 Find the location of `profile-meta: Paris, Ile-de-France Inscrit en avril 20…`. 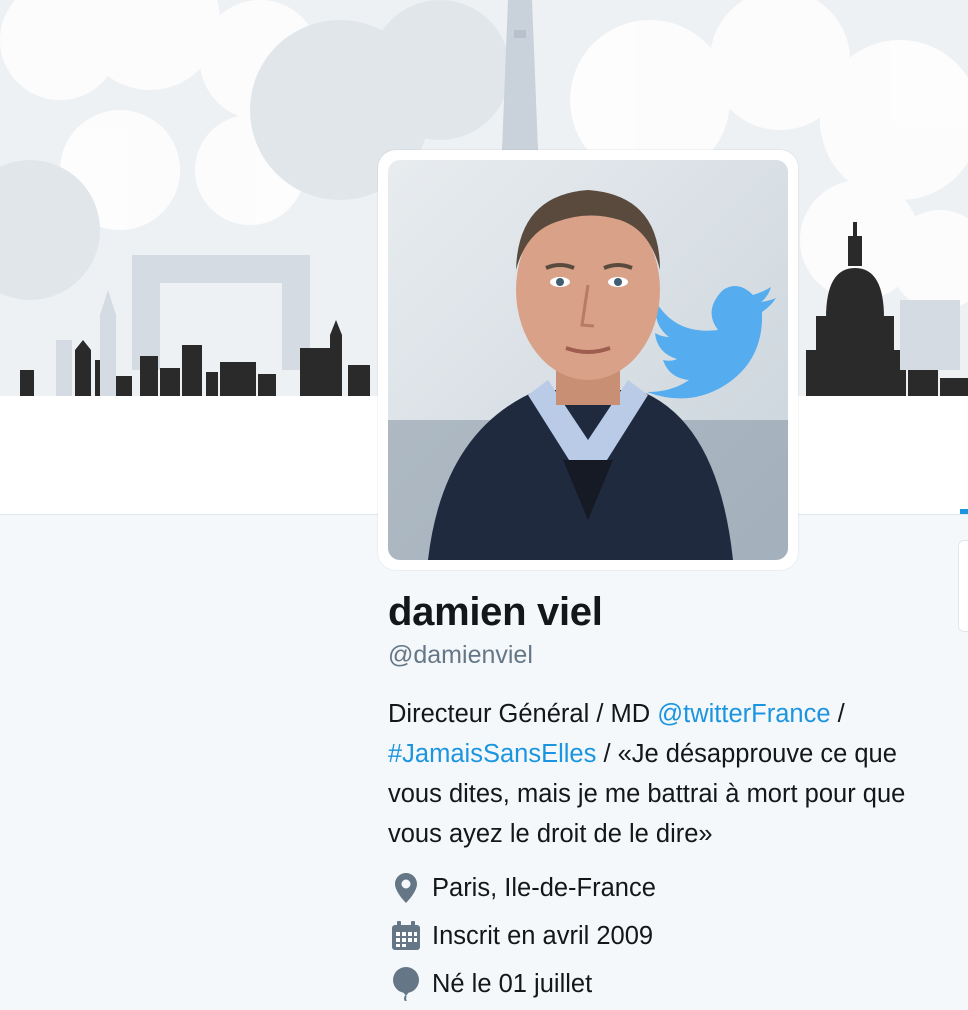

profile-meta: Paris, Ile-de-France Inscrit en avril 20… is located at coordinates (658, 936).